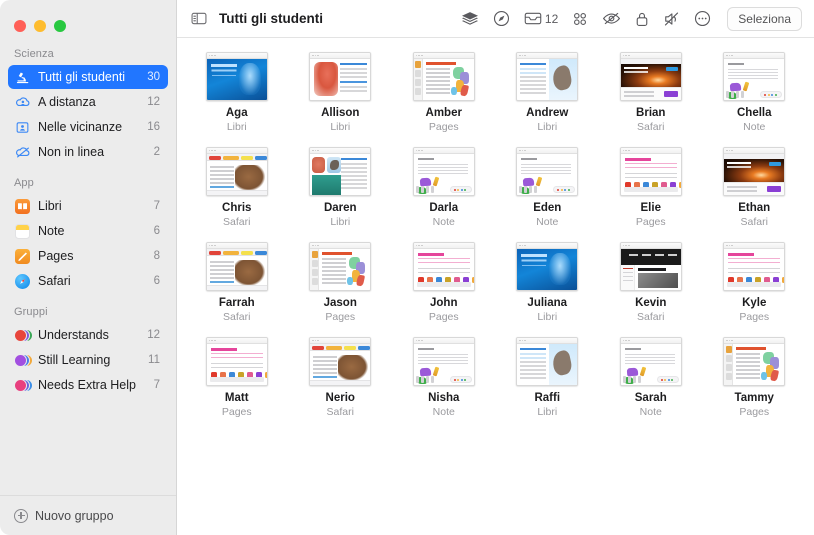 This screenshot has width=814, height=535. Describe the element at coordinates (501, 19) in the screenshot. I see `navigate-button` at that location.